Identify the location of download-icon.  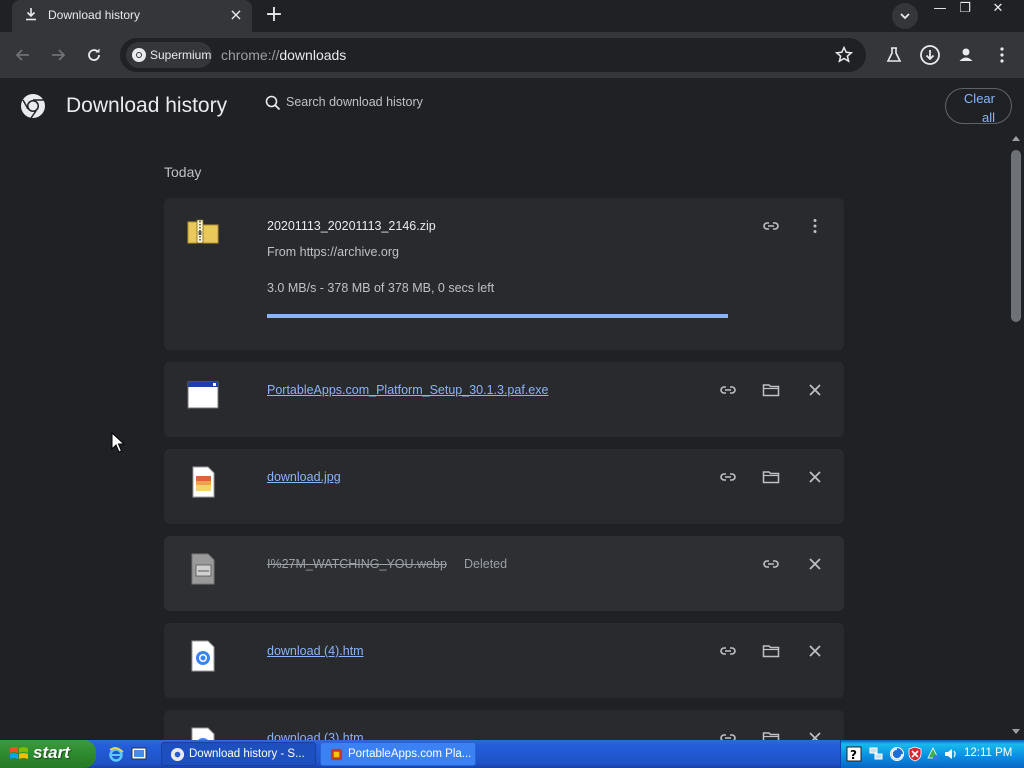
(32, 15).